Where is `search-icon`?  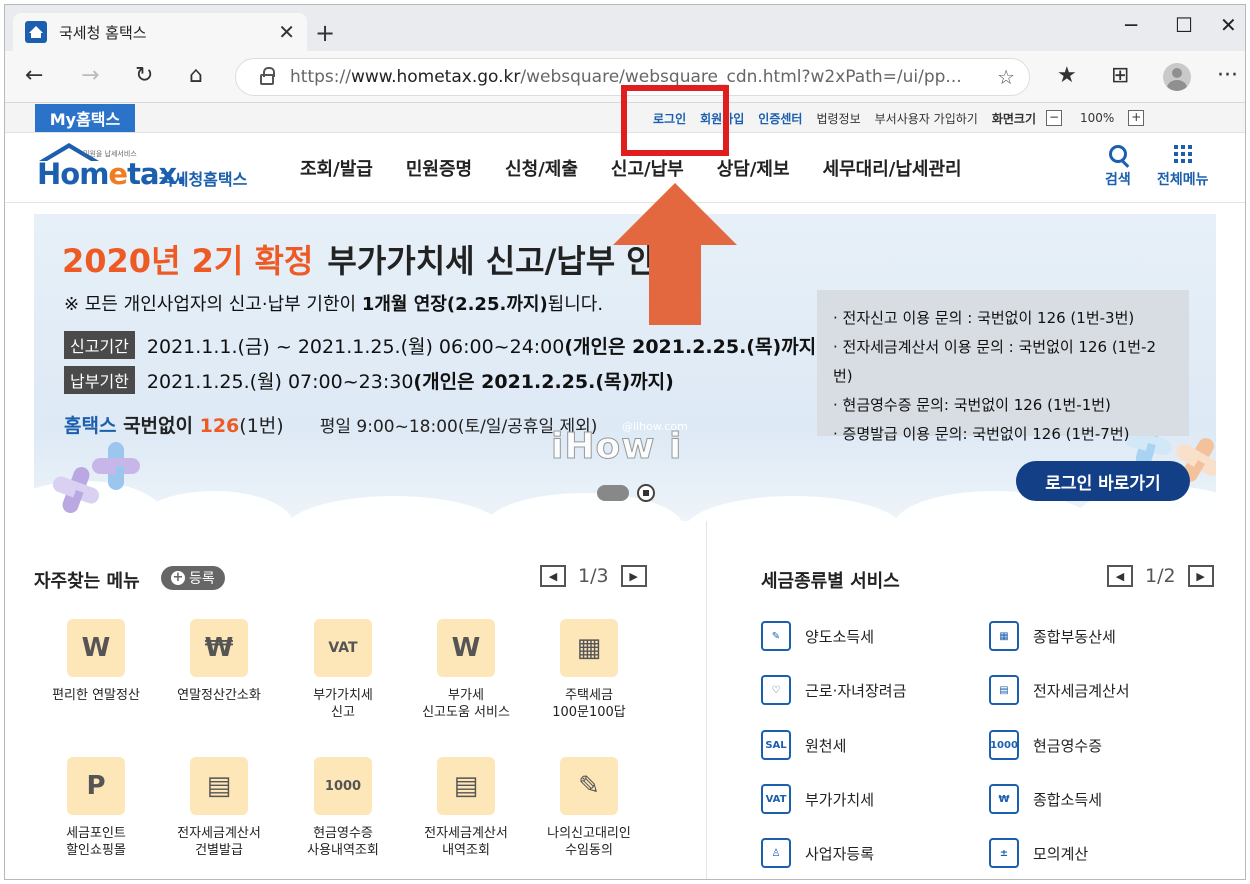 search-icon is located at coordinates (1117, 154).